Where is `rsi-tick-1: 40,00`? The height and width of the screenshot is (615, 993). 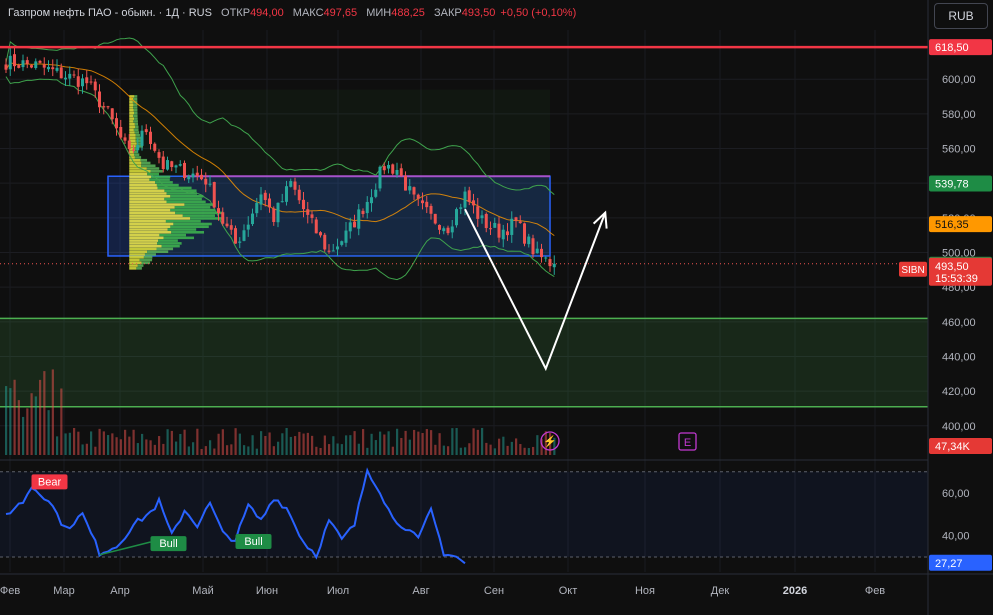
rsi-tick-1: 40,00 is located at coordinates (956, 537).